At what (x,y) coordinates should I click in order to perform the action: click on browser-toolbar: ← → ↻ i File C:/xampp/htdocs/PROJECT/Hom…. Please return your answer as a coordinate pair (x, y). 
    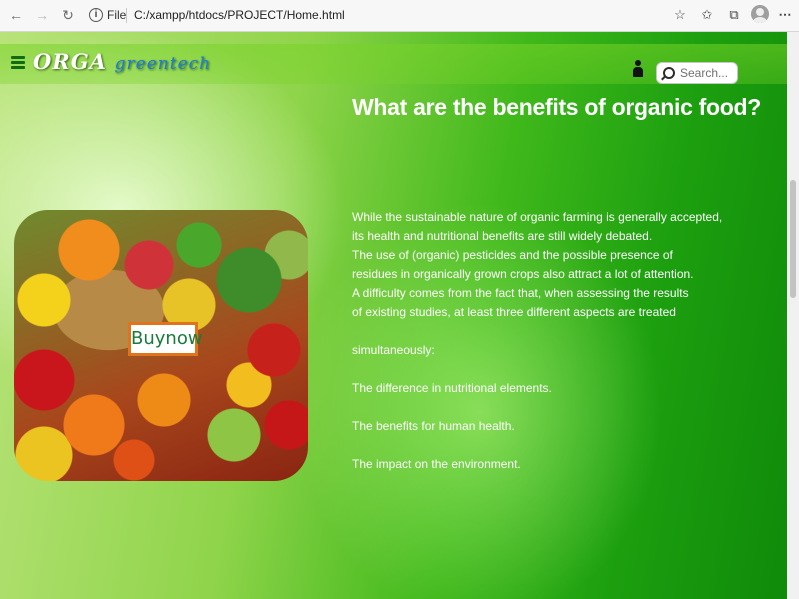
    Looking at the image, I should click on (399, 16).